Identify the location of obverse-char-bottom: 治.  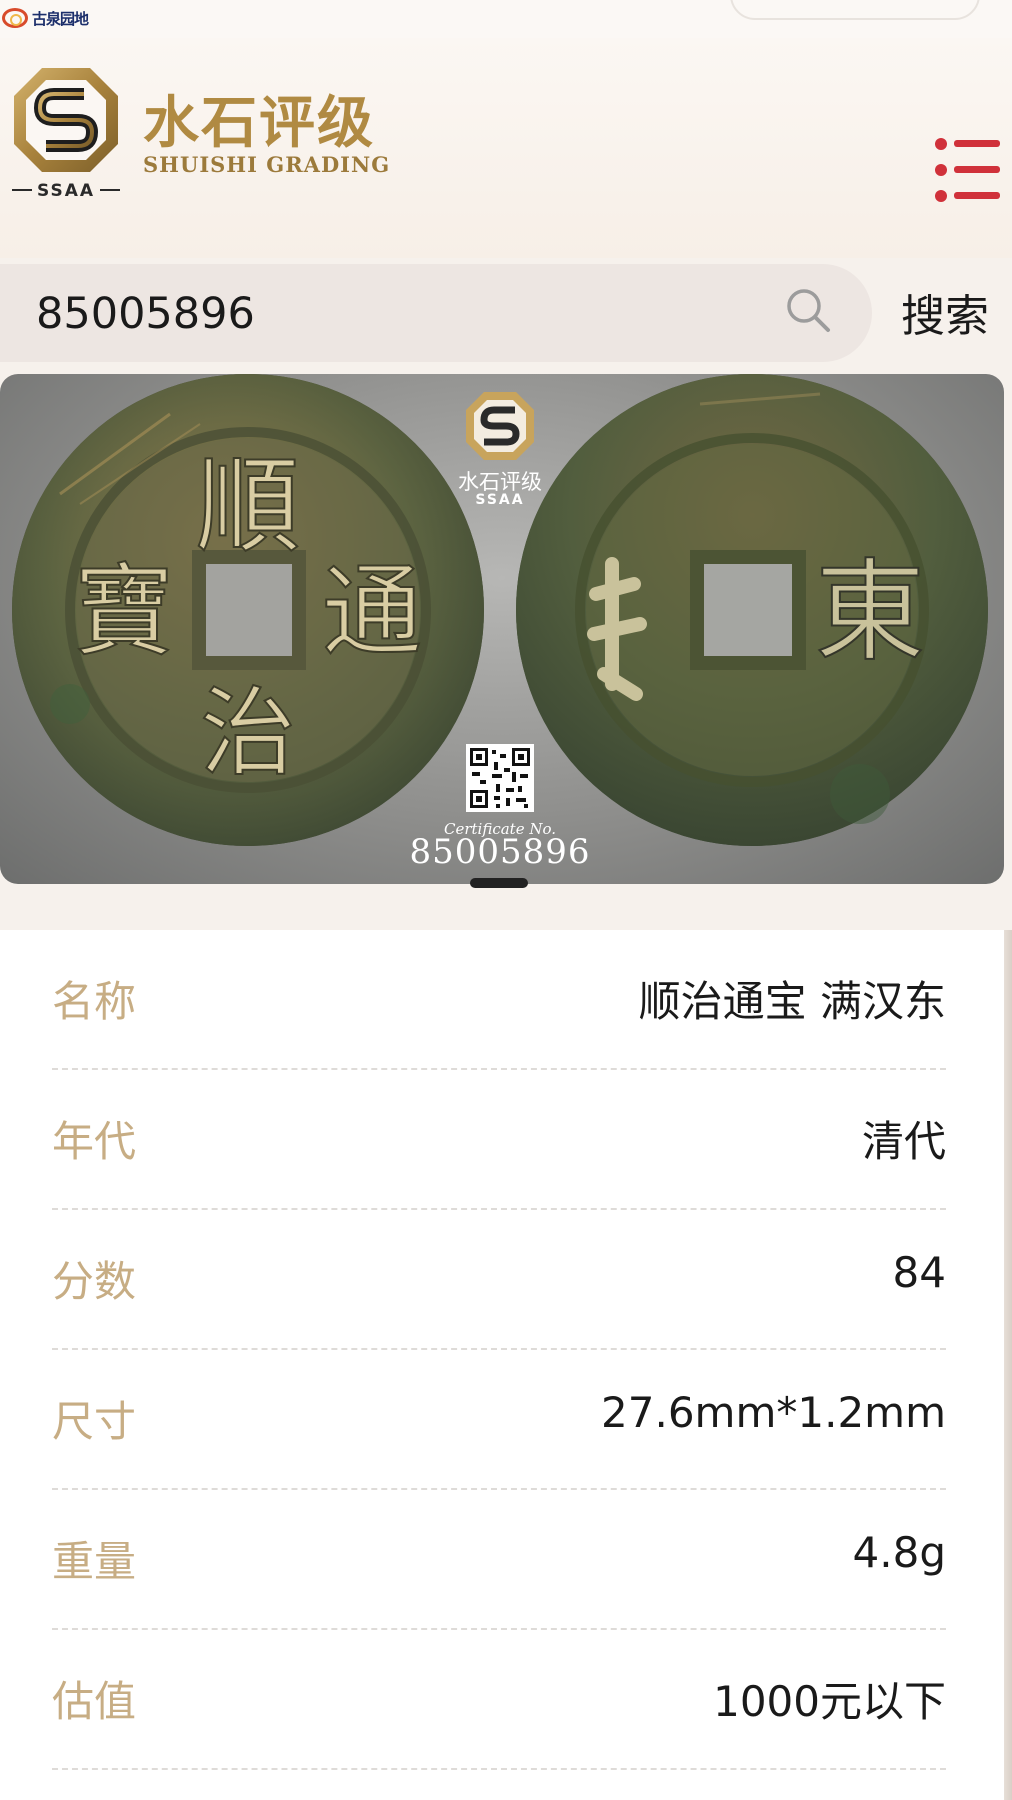
(248, 733).